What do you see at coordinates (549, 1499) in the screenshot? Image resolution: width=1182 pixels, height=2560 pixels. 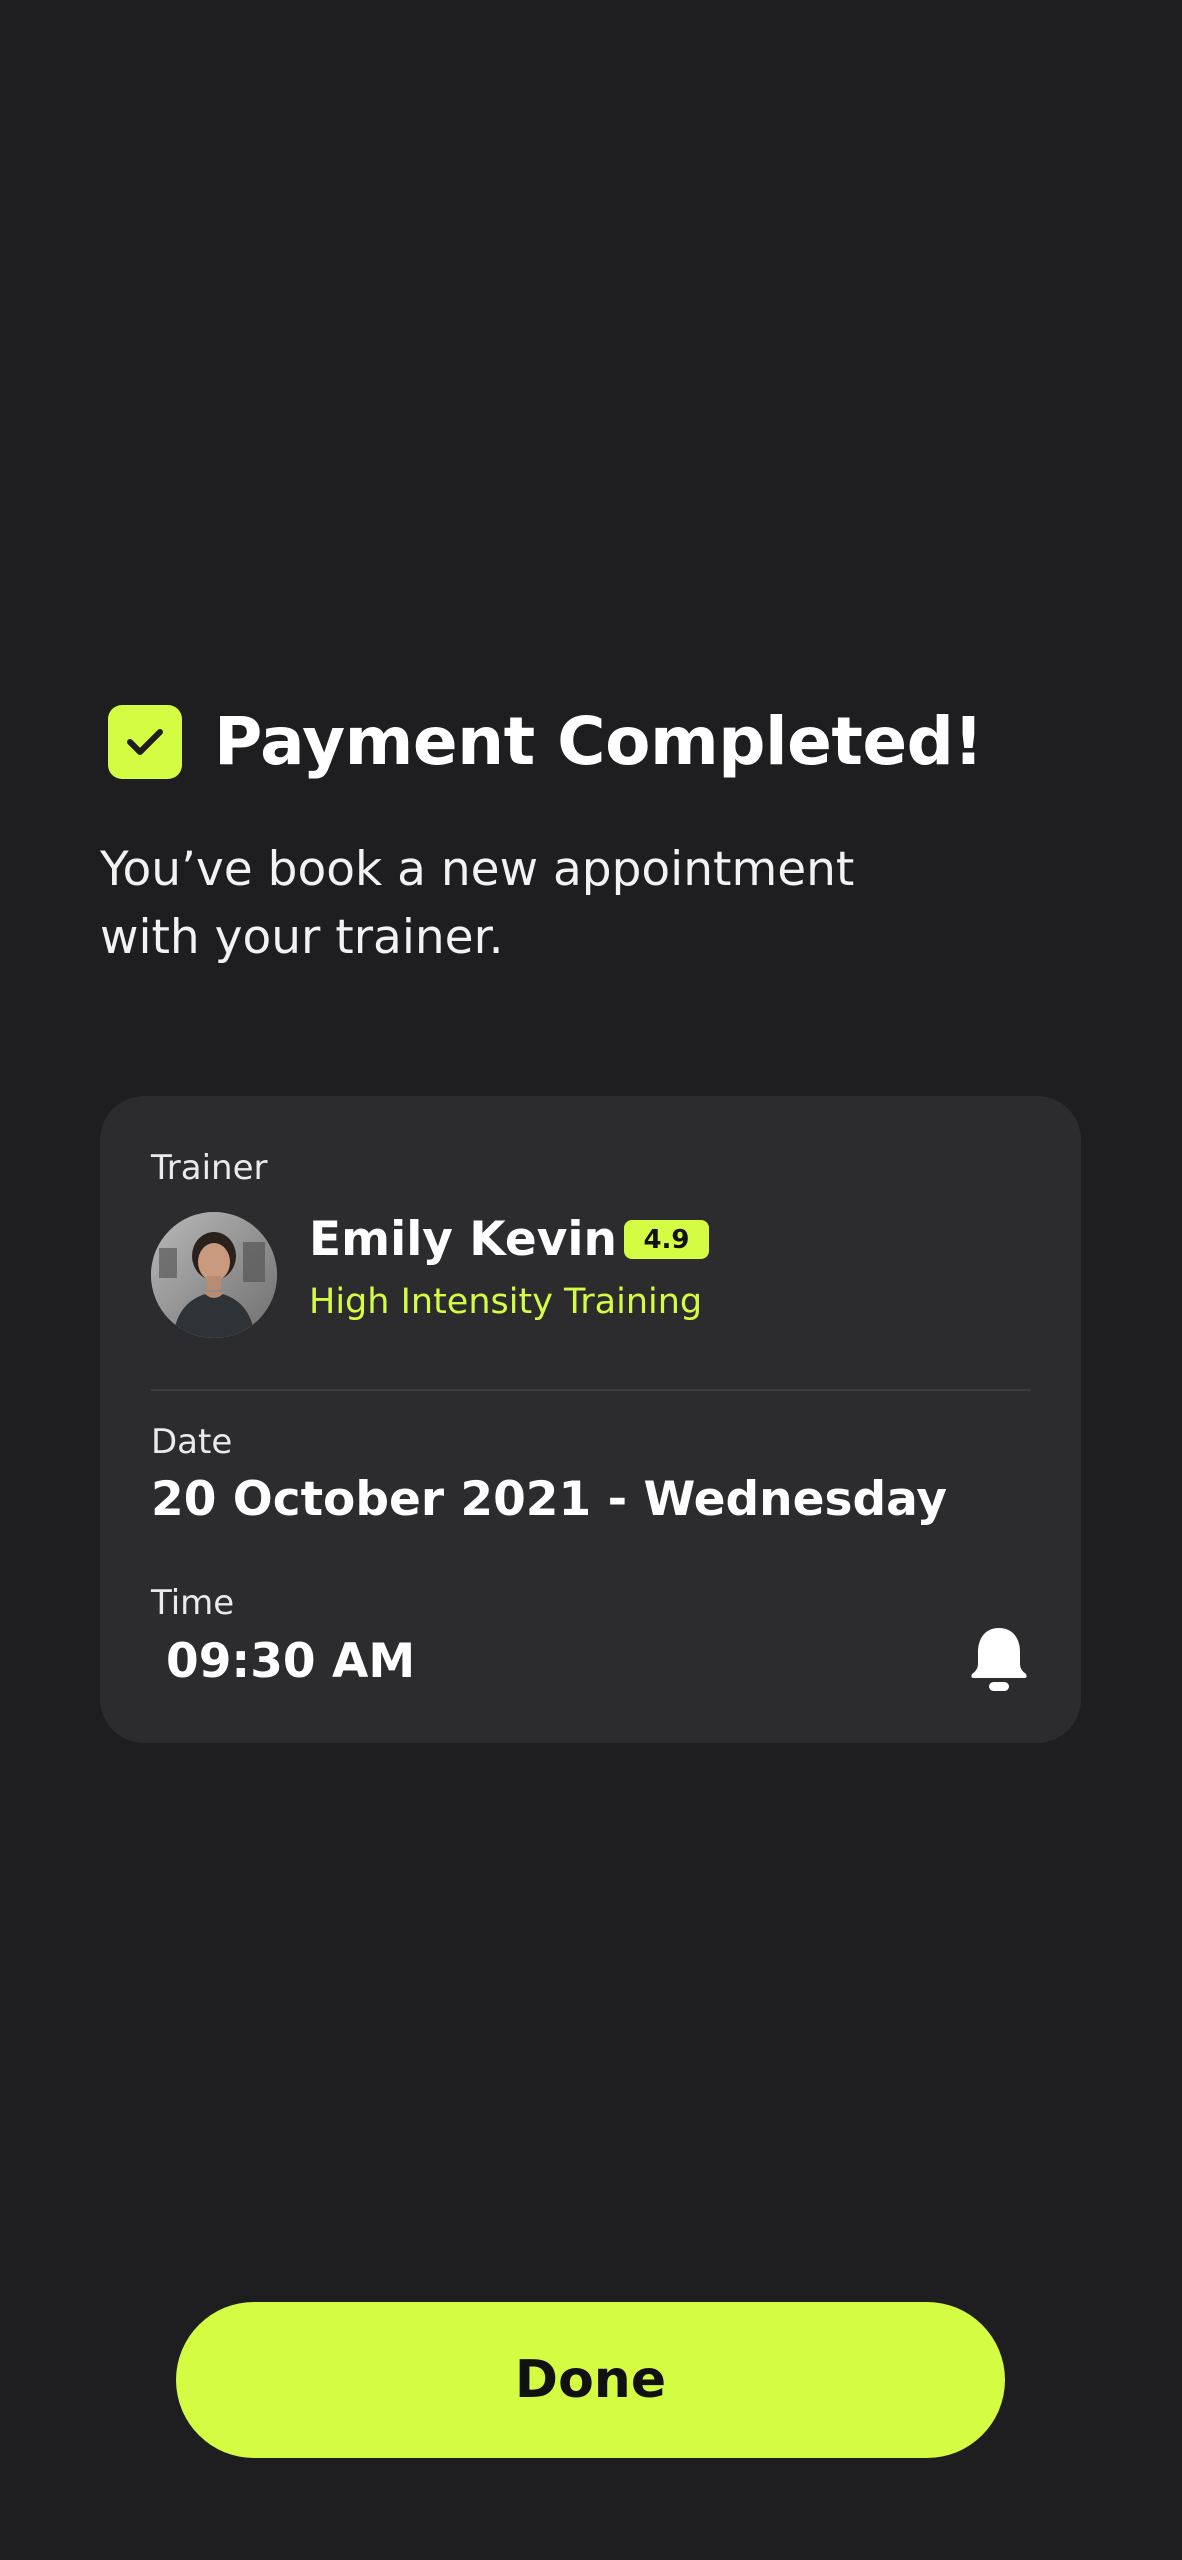 I see `date-value: 20 October 2021 - Wednesday` at bounding box center [549, 1499].